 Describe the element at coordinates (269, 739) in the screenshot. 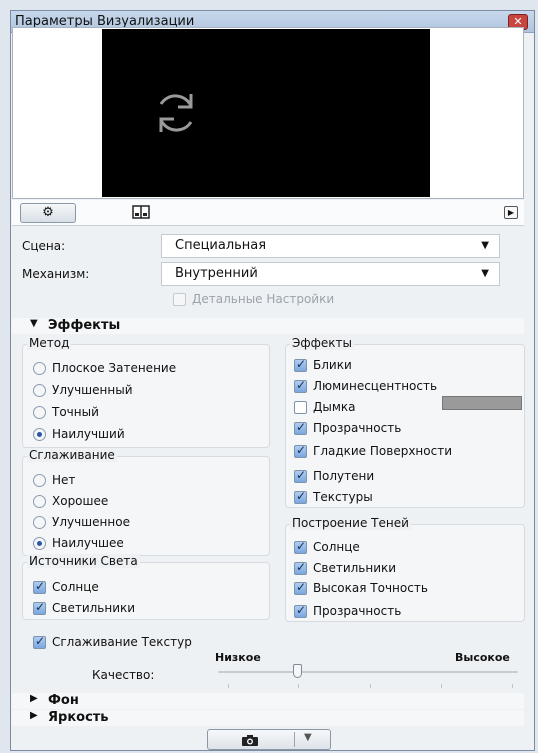

I see `render-button: ▼` at that location.